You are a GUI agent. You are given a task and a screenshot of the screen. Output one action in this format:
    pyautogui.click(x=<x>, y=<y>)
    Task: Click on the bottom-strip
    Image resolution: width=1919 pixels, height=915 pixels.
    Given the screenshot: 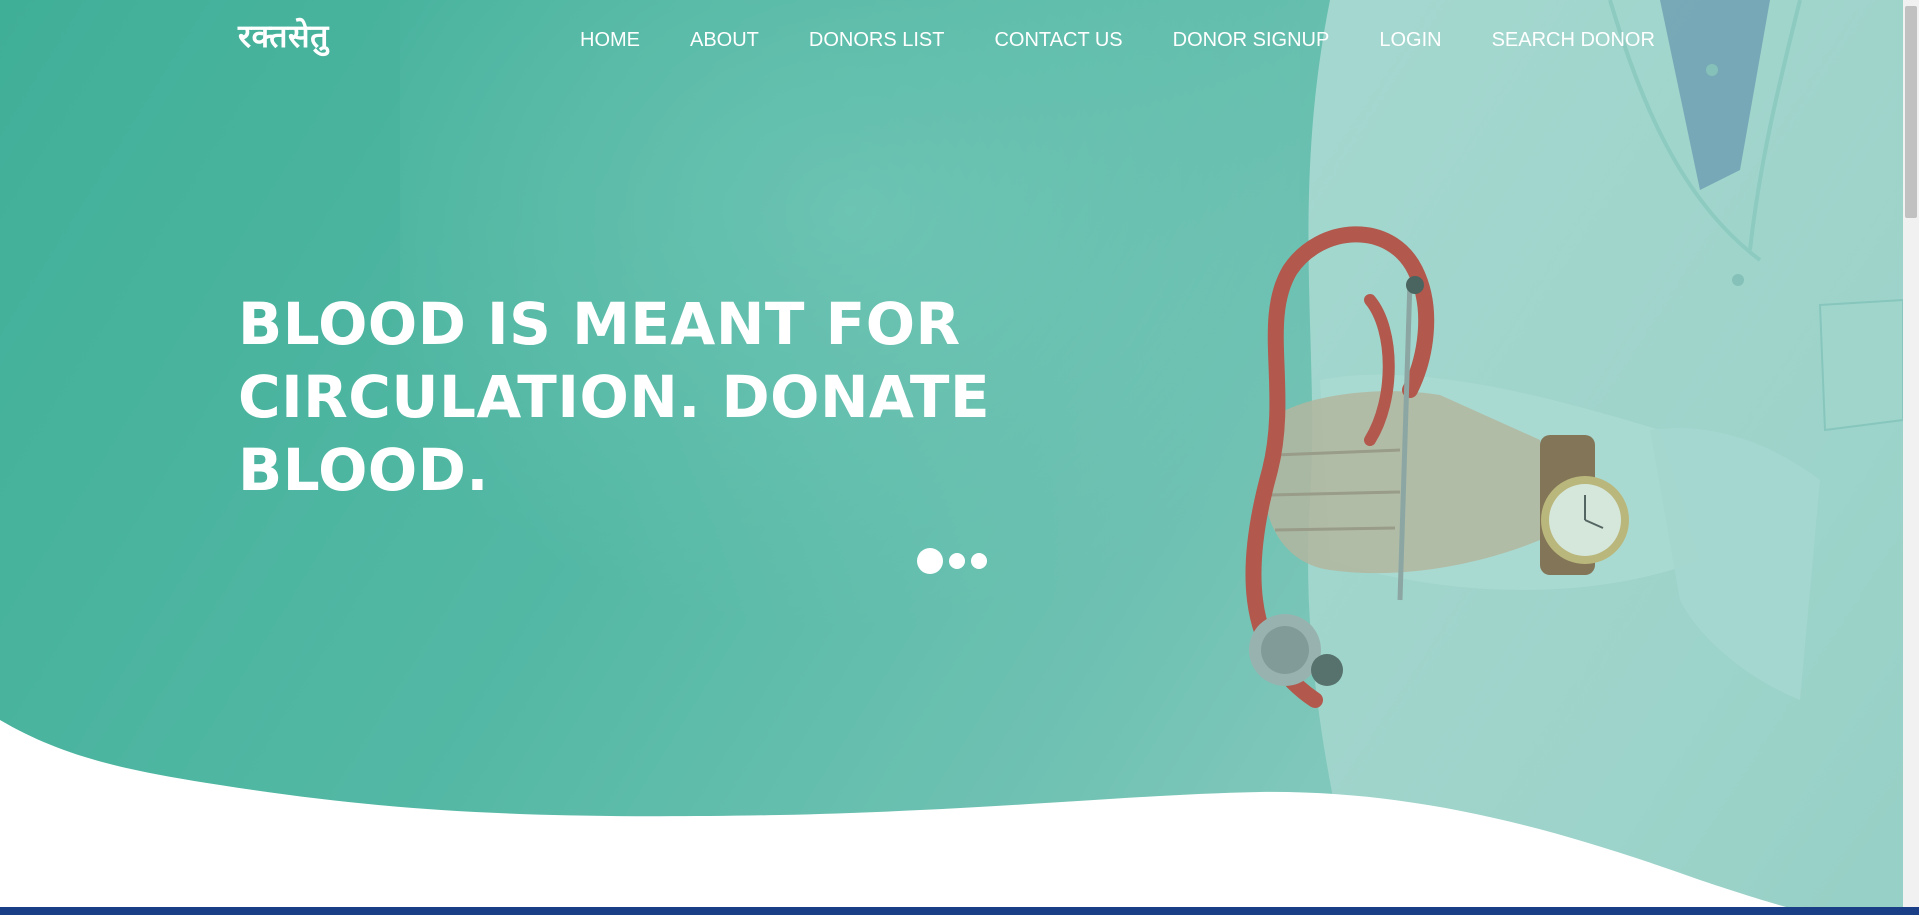 What is the action you would take?
    pyautogui.click(x=959, y=911)
    